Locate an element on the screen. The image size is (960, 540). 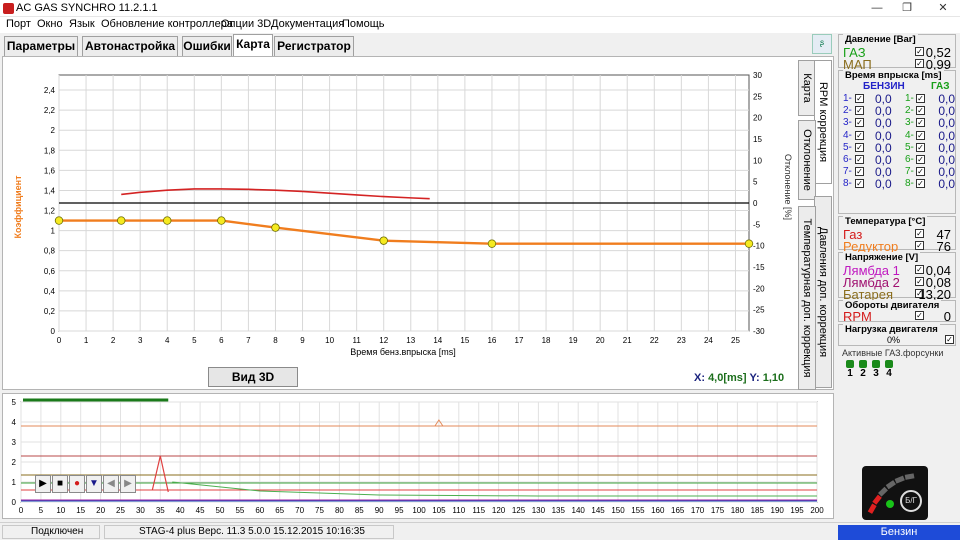
injector-number: 4 is located at coordinates (889, 373).